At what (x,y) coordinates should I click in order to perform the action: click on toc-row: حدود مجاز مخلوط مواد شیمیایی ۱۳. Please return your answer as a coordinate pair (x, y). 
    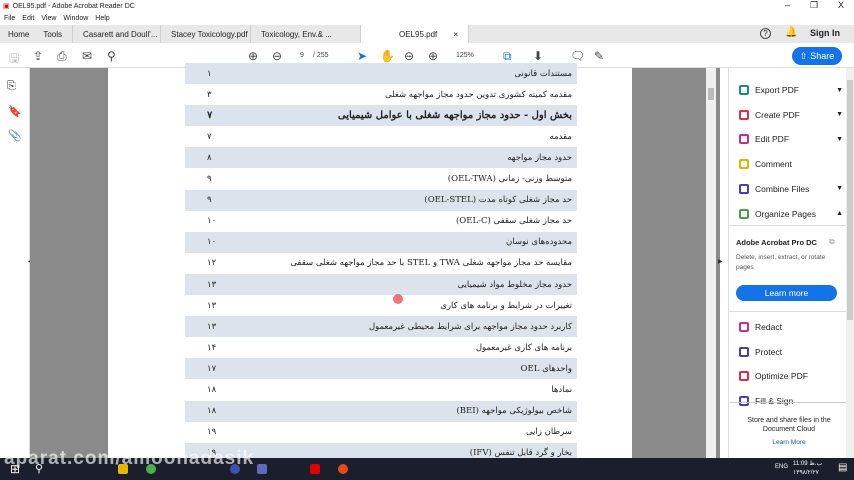
    Looking at the image, I should click on (381, 284).